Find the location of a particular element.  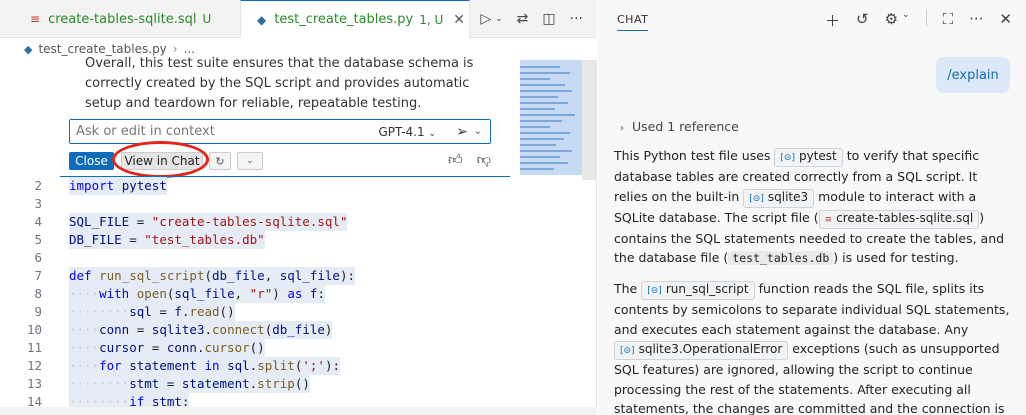

editor-actions: ▷ ⌄ ⇄ ◫ ··· is located at coordinates (538, 19).